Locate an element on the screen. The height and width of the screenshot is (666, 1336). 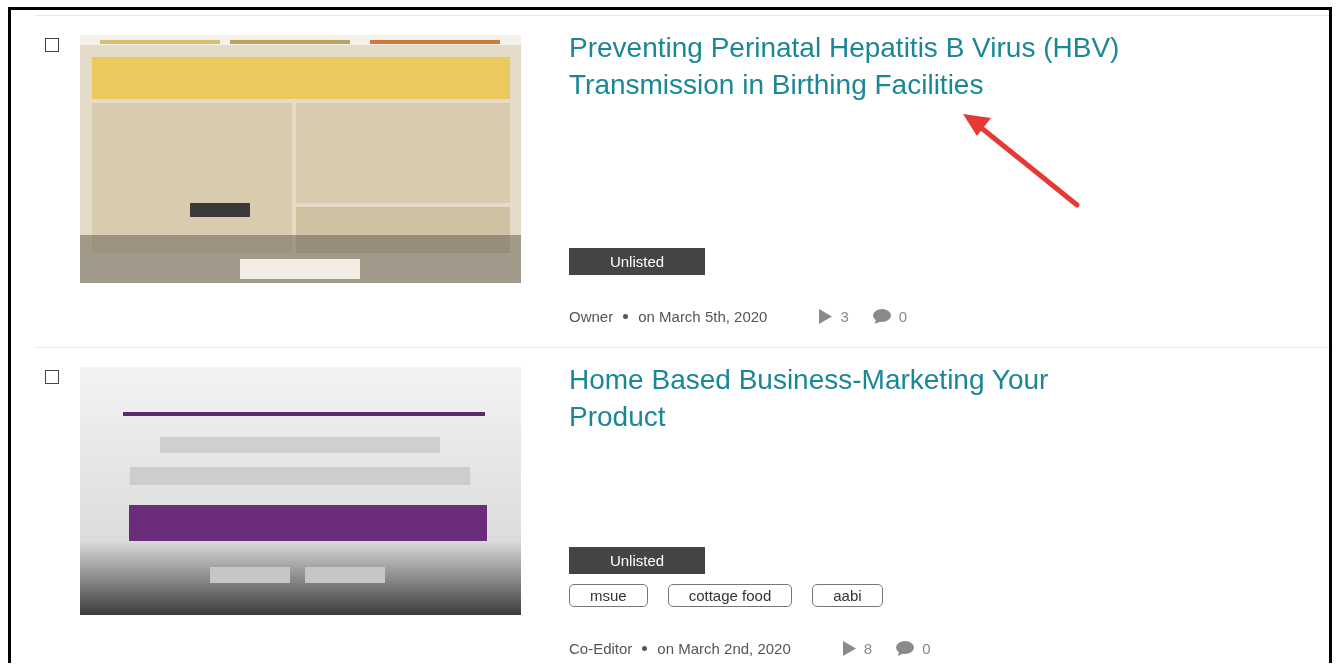
play-count: 3 is located at coordinates (844, 316).